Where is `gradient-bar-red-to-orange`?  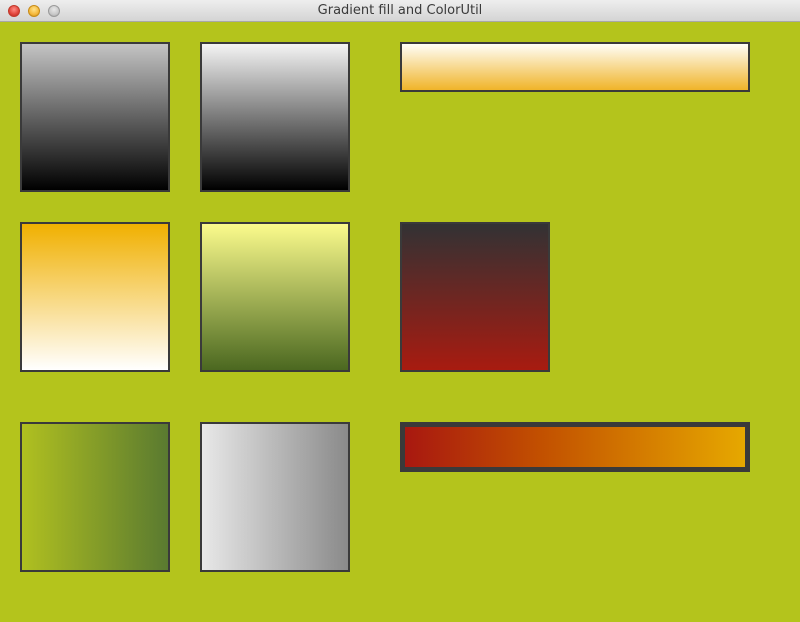 gradient-bar-red-to-orange is located at coordinates (575, 447).